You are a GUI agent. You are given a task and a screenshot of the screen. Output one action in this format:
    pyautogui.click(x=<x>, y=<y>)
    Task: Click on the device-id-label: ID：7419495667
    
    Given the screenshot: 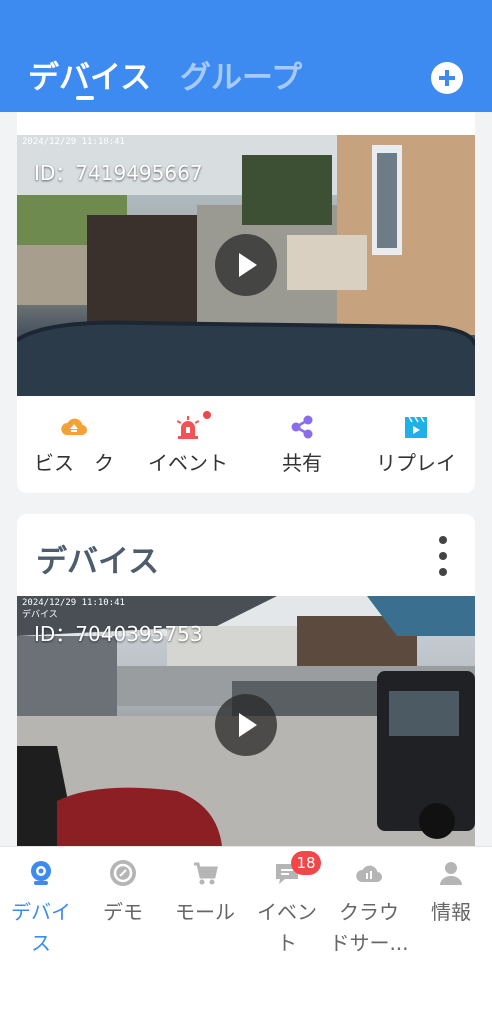 What is the action you would take?
    pyautogui.click(x=118, y=173)
    